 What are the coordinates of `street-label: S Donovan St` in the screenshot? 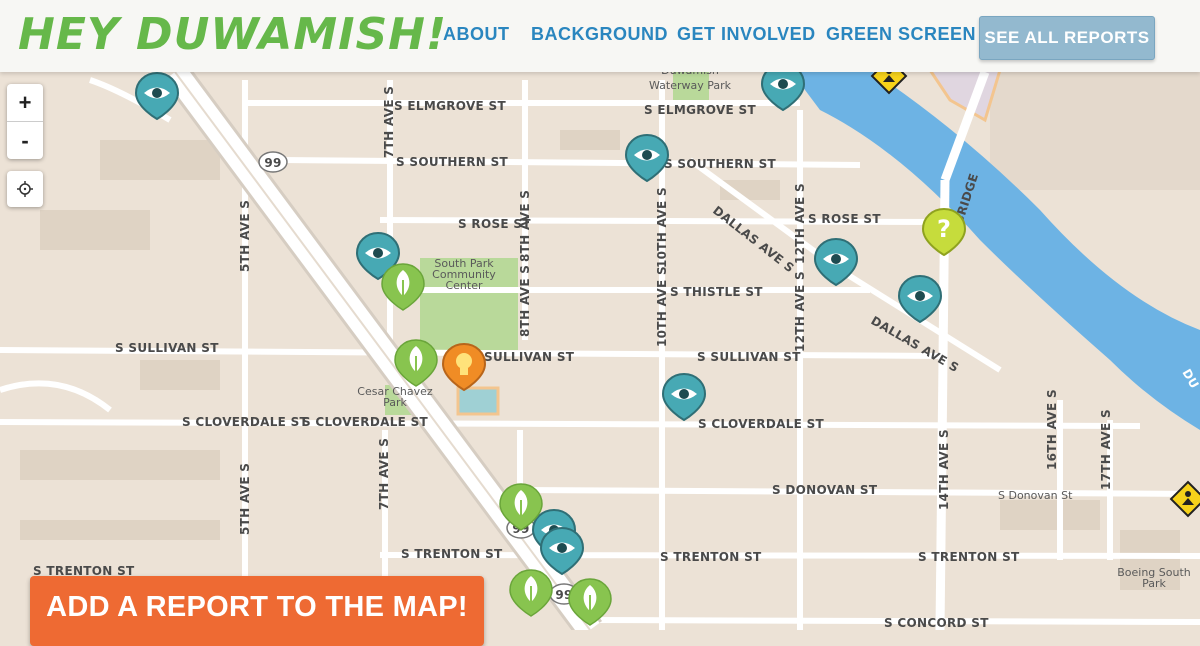 It's located at (1035, 495).